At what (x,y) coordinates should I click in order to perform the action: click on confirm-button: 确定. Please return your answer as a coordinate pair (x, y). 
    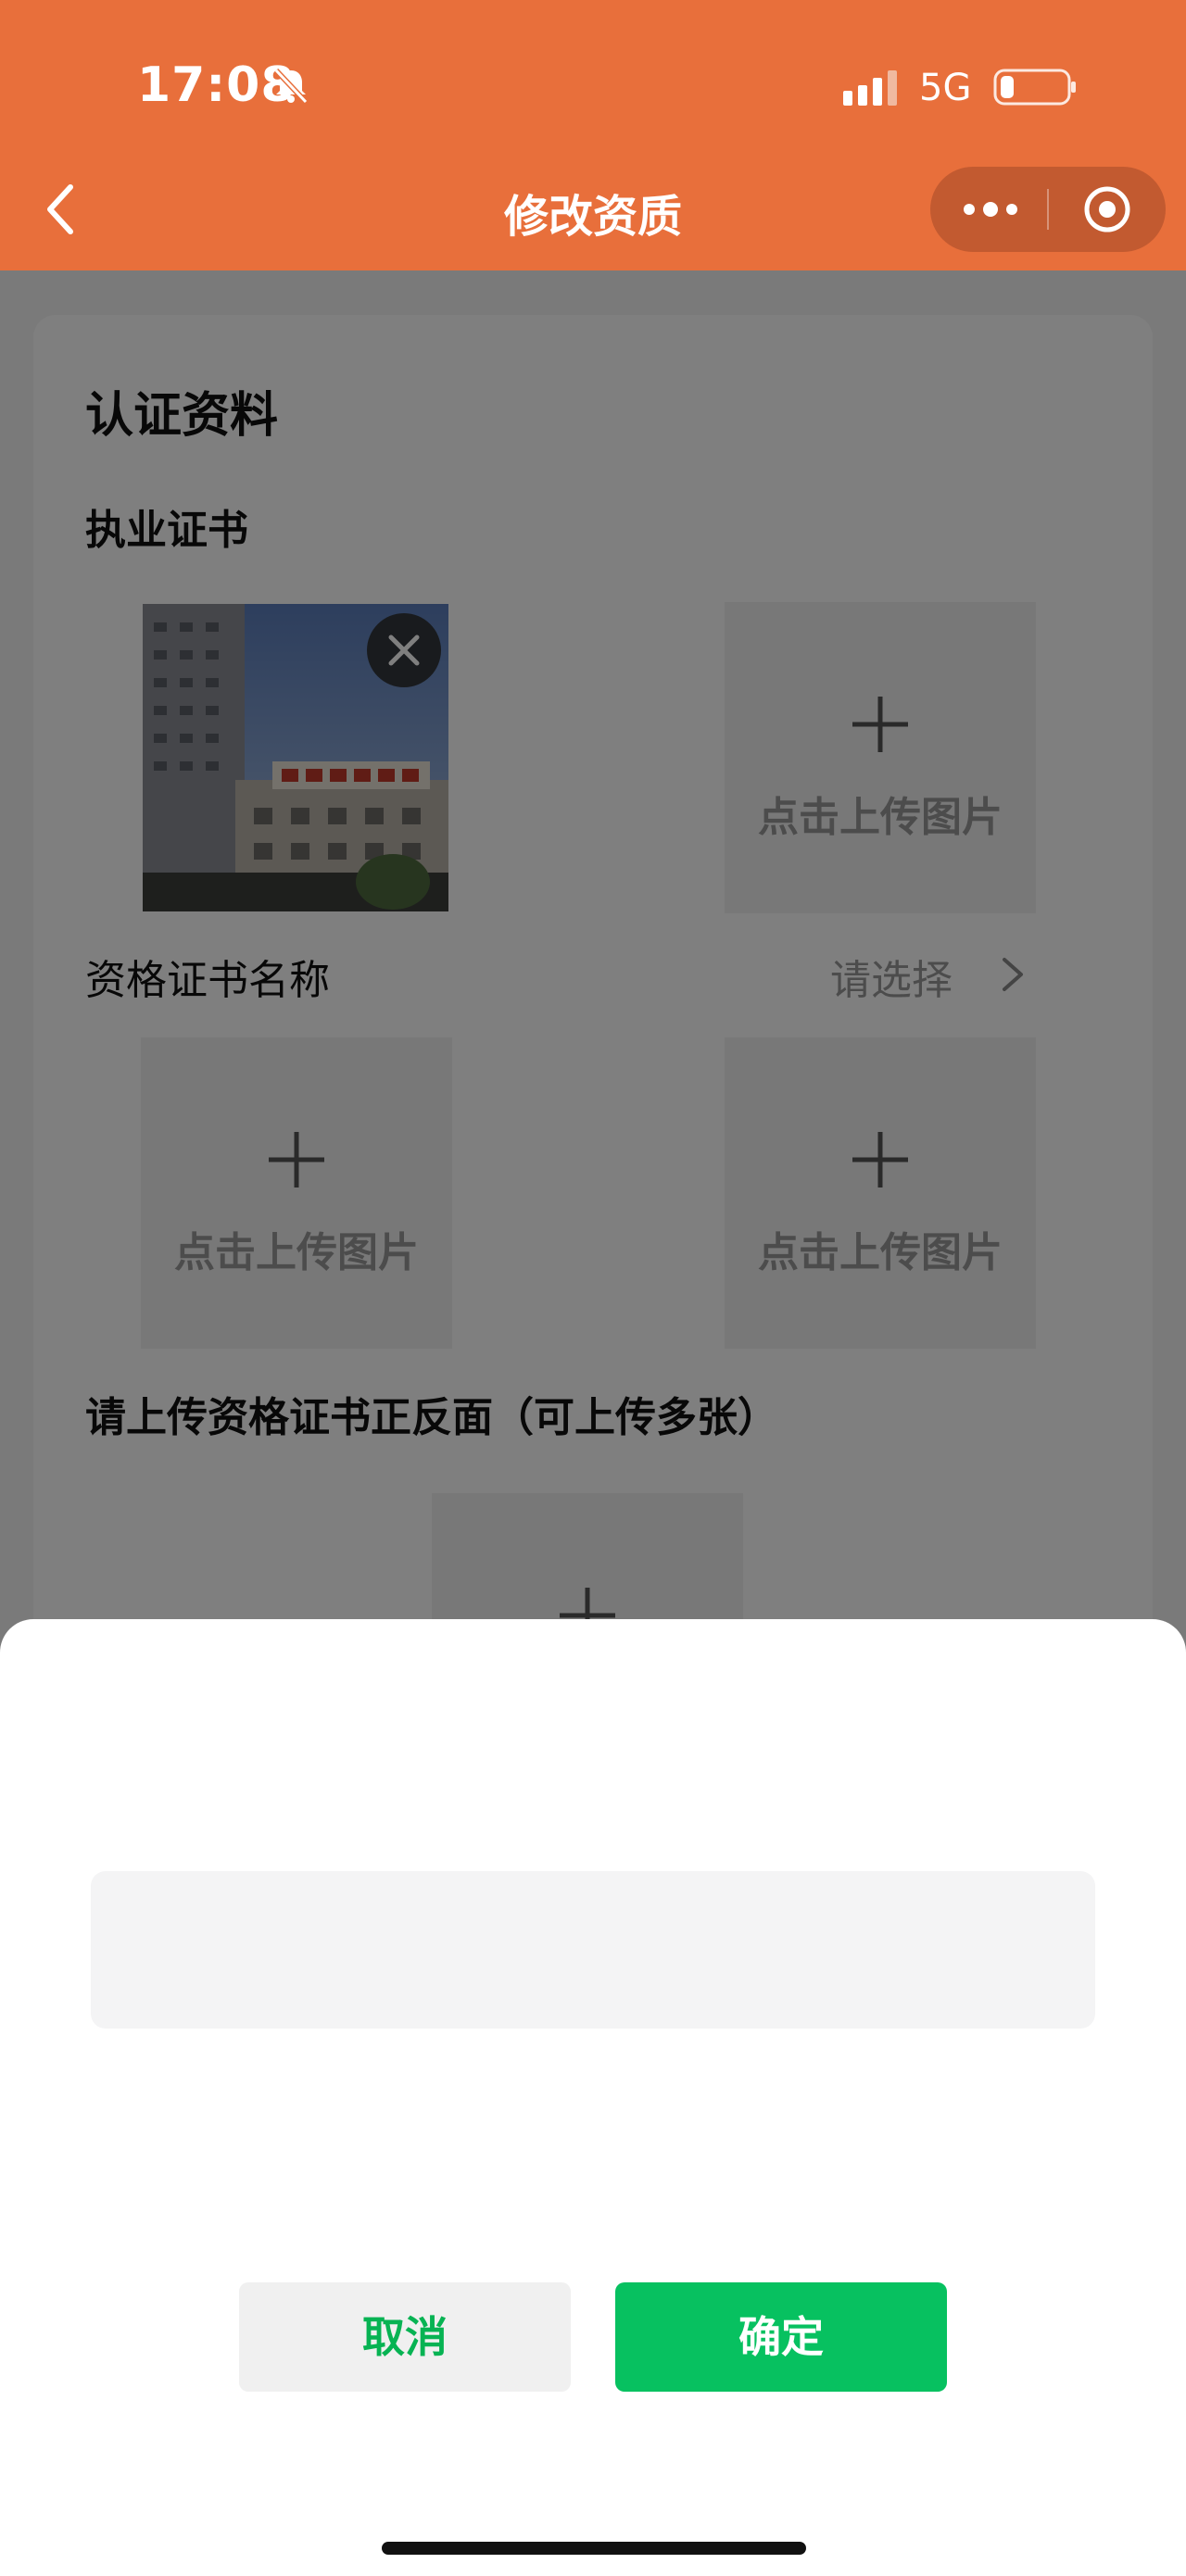
    Looking at the image, I should click on (781, 2337).